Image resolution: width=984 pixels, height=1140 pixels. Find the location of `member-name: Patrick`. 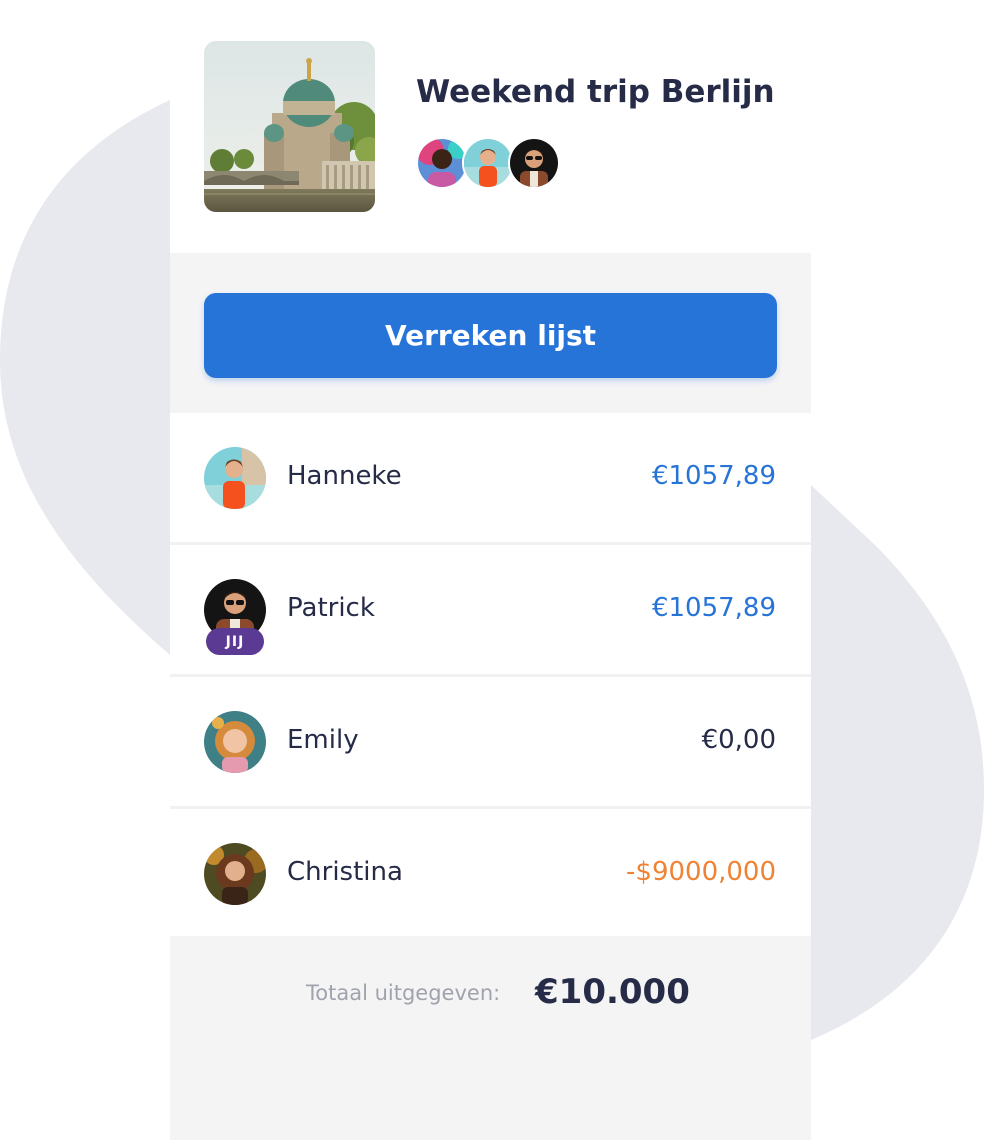

member-name: Patrick is located at coordinates (331, 608).